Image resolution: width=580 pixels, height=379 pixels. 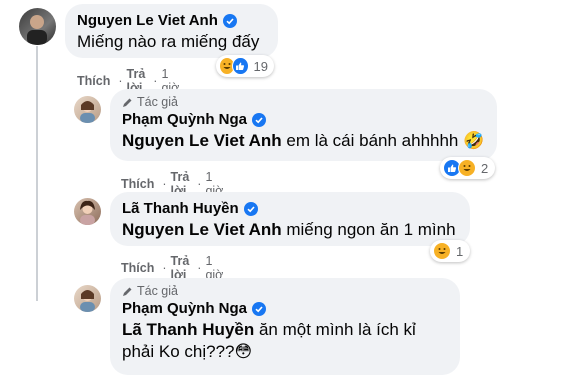 What do you see at coordinates (240, 66) in the screenshot?
I see `like-reaction-icon` at bounding box center [240, 66].